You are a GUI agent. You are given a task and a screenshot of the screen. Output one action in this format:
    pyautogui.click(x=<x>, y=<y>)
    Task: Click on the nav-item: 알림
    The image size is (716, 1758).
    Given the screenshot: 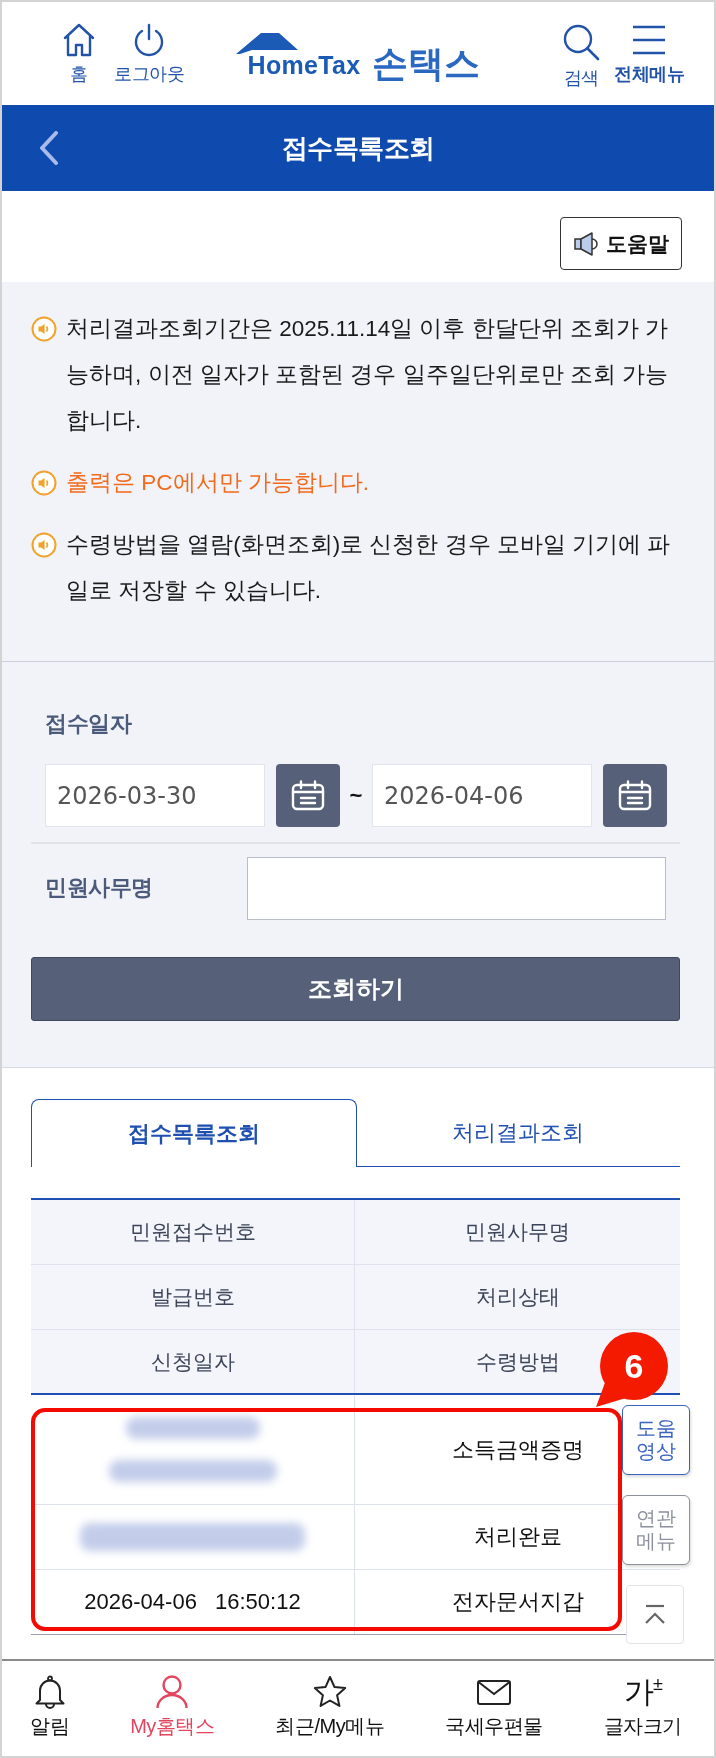 What is the action you would take?
    pyautogui.click(x=49, y=1707)
    